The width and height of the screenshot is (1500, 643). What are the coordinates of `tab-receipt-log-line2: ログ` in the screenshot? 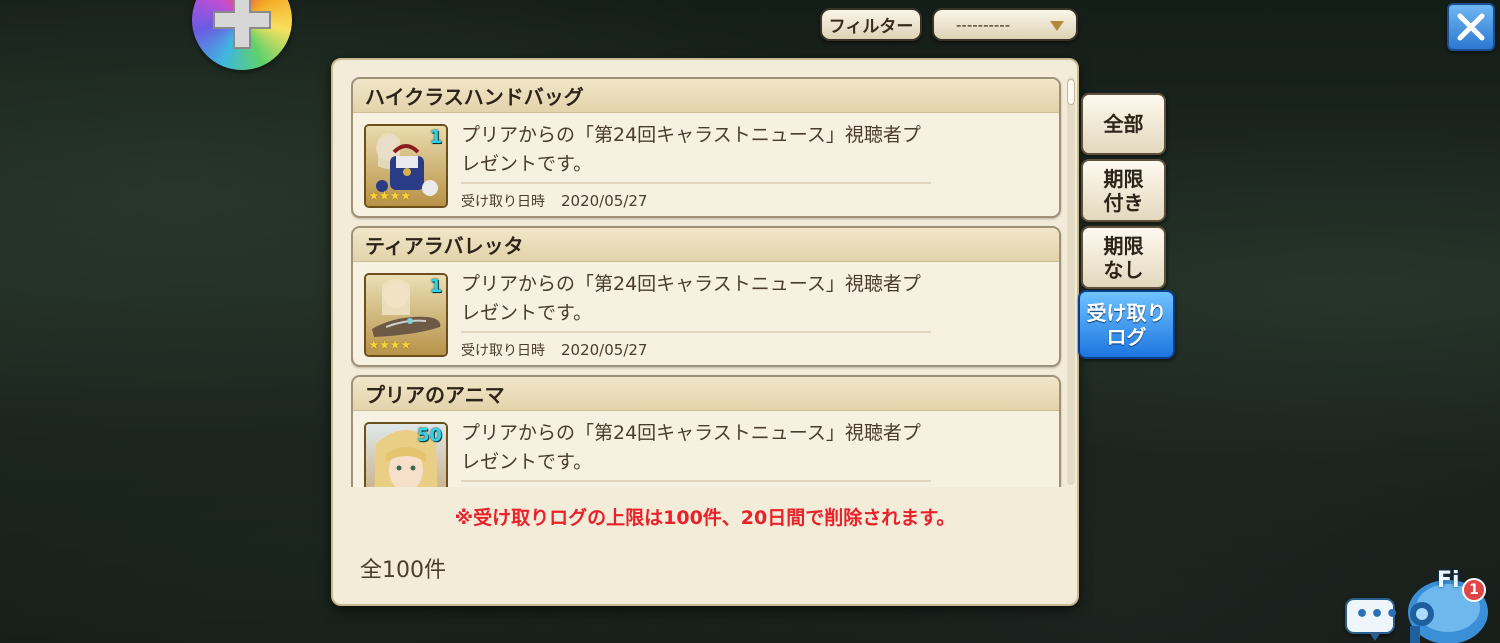 It's located at (1126, 336).